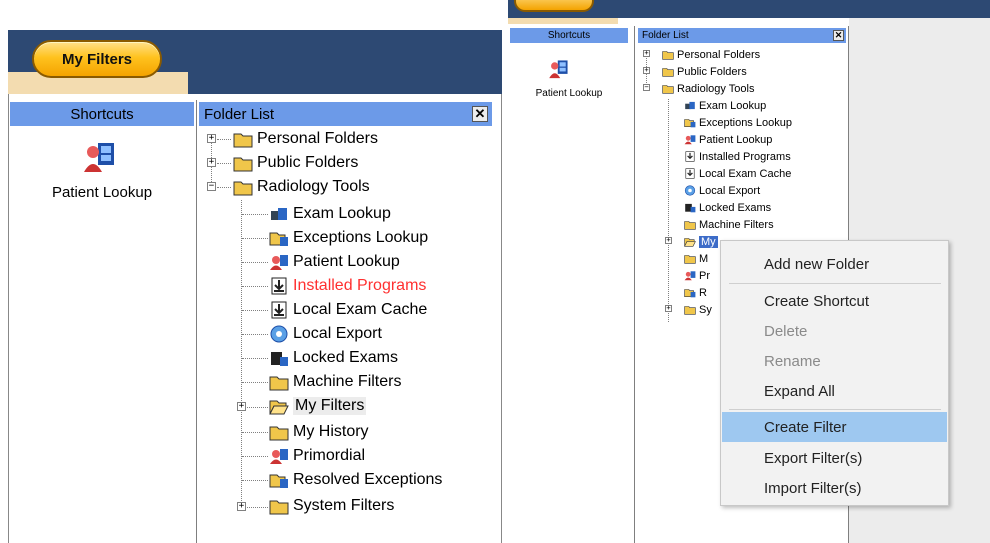  What do you see at coordinates (704, 258) in the screenshot?
I see `tree-label: M` at bounding box center [704, 258].